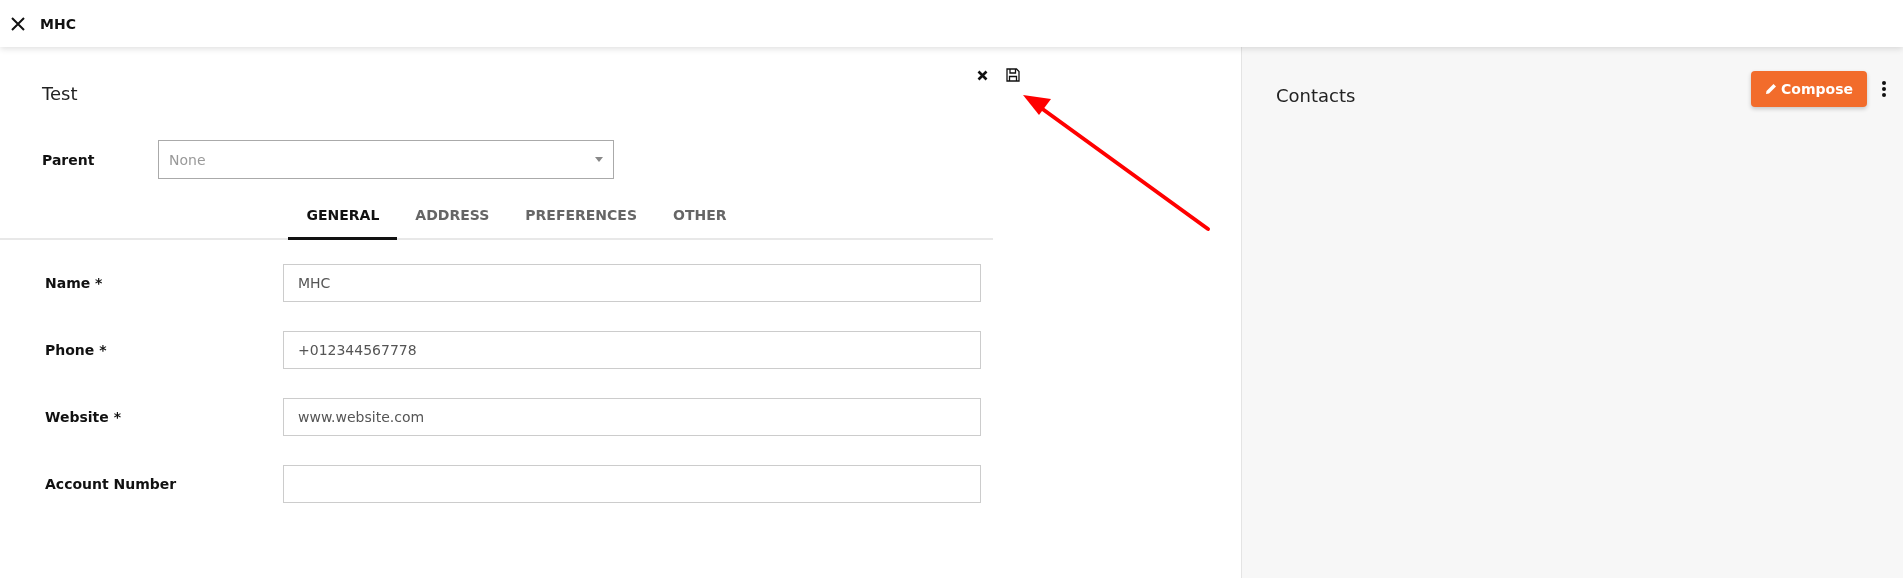 This screenshot has width=1903, height=578. Describe the element at coordinates (58, 23) in the screenshot. I see `header-title: MHC` at that location.